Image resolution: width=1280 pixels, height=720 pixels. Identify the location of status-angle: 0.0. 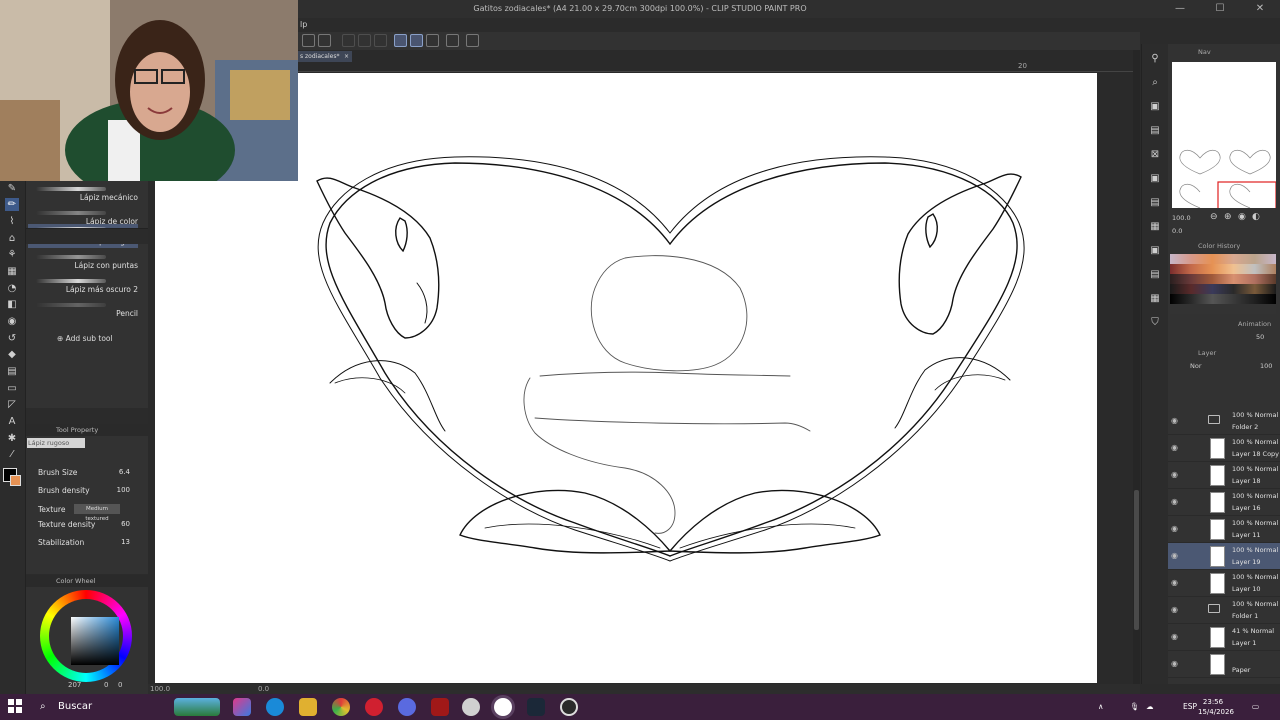
(263, 689).